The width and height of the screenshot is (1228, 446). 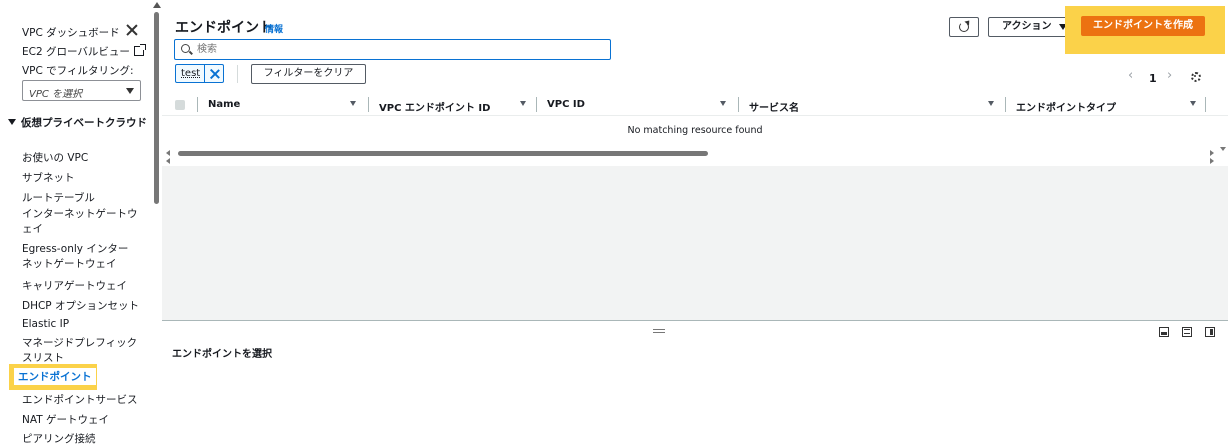 I want to click on filter-token-label: test, so click(x=191, y=73).